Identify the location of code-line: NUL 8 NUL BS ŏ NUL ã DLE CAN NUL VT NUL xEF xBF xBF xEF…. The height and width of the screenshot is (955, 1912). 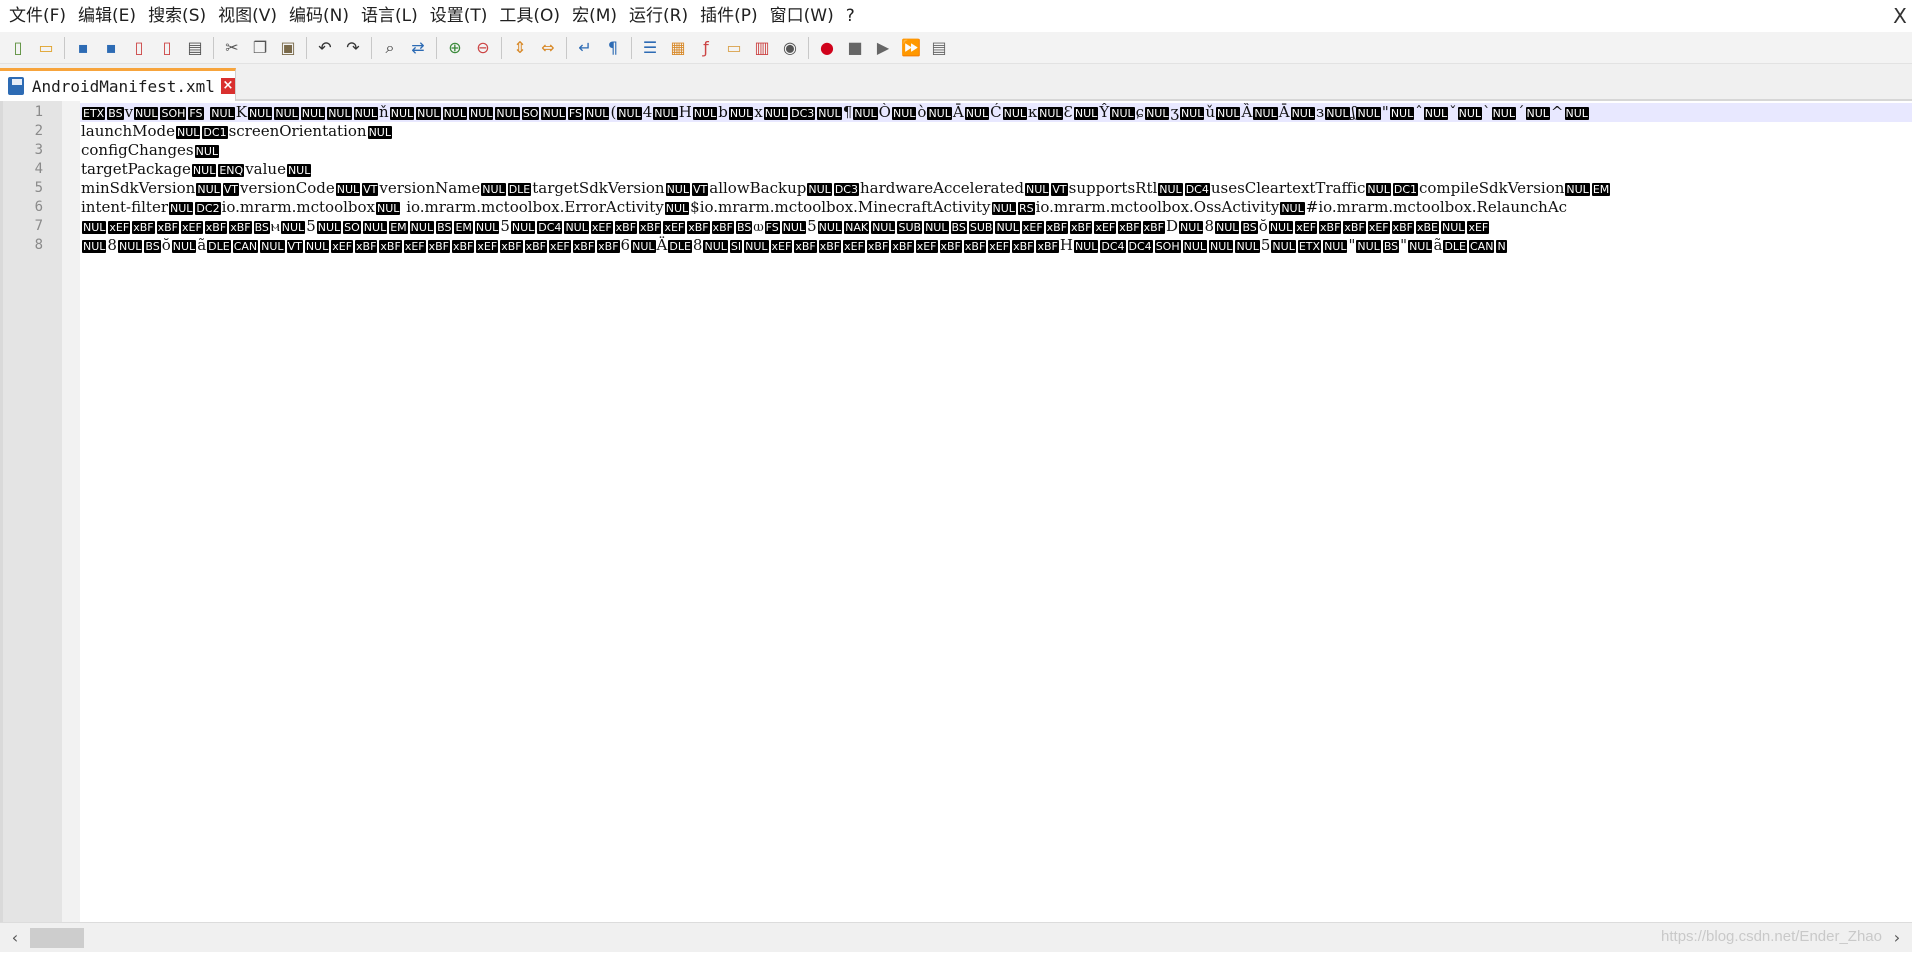
(996, 246).